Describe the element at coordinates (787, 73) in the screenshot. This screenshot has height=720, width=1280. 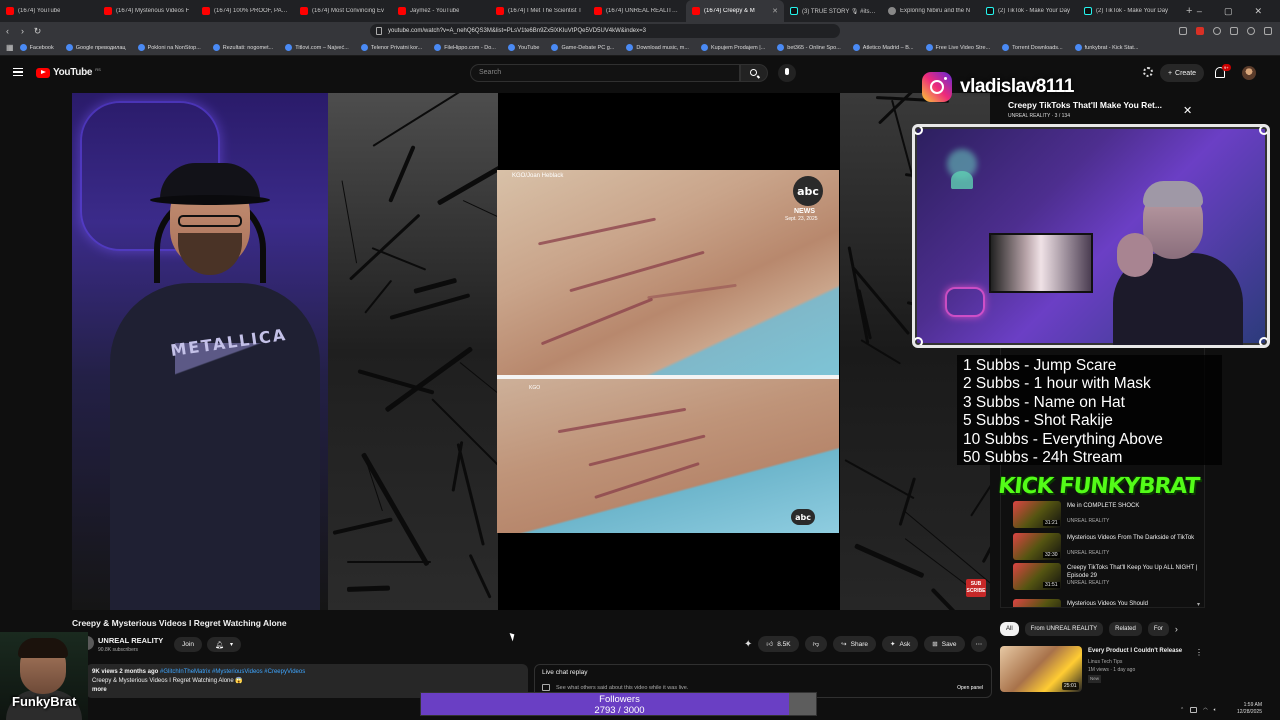
I see `voice-search-button` at that location.